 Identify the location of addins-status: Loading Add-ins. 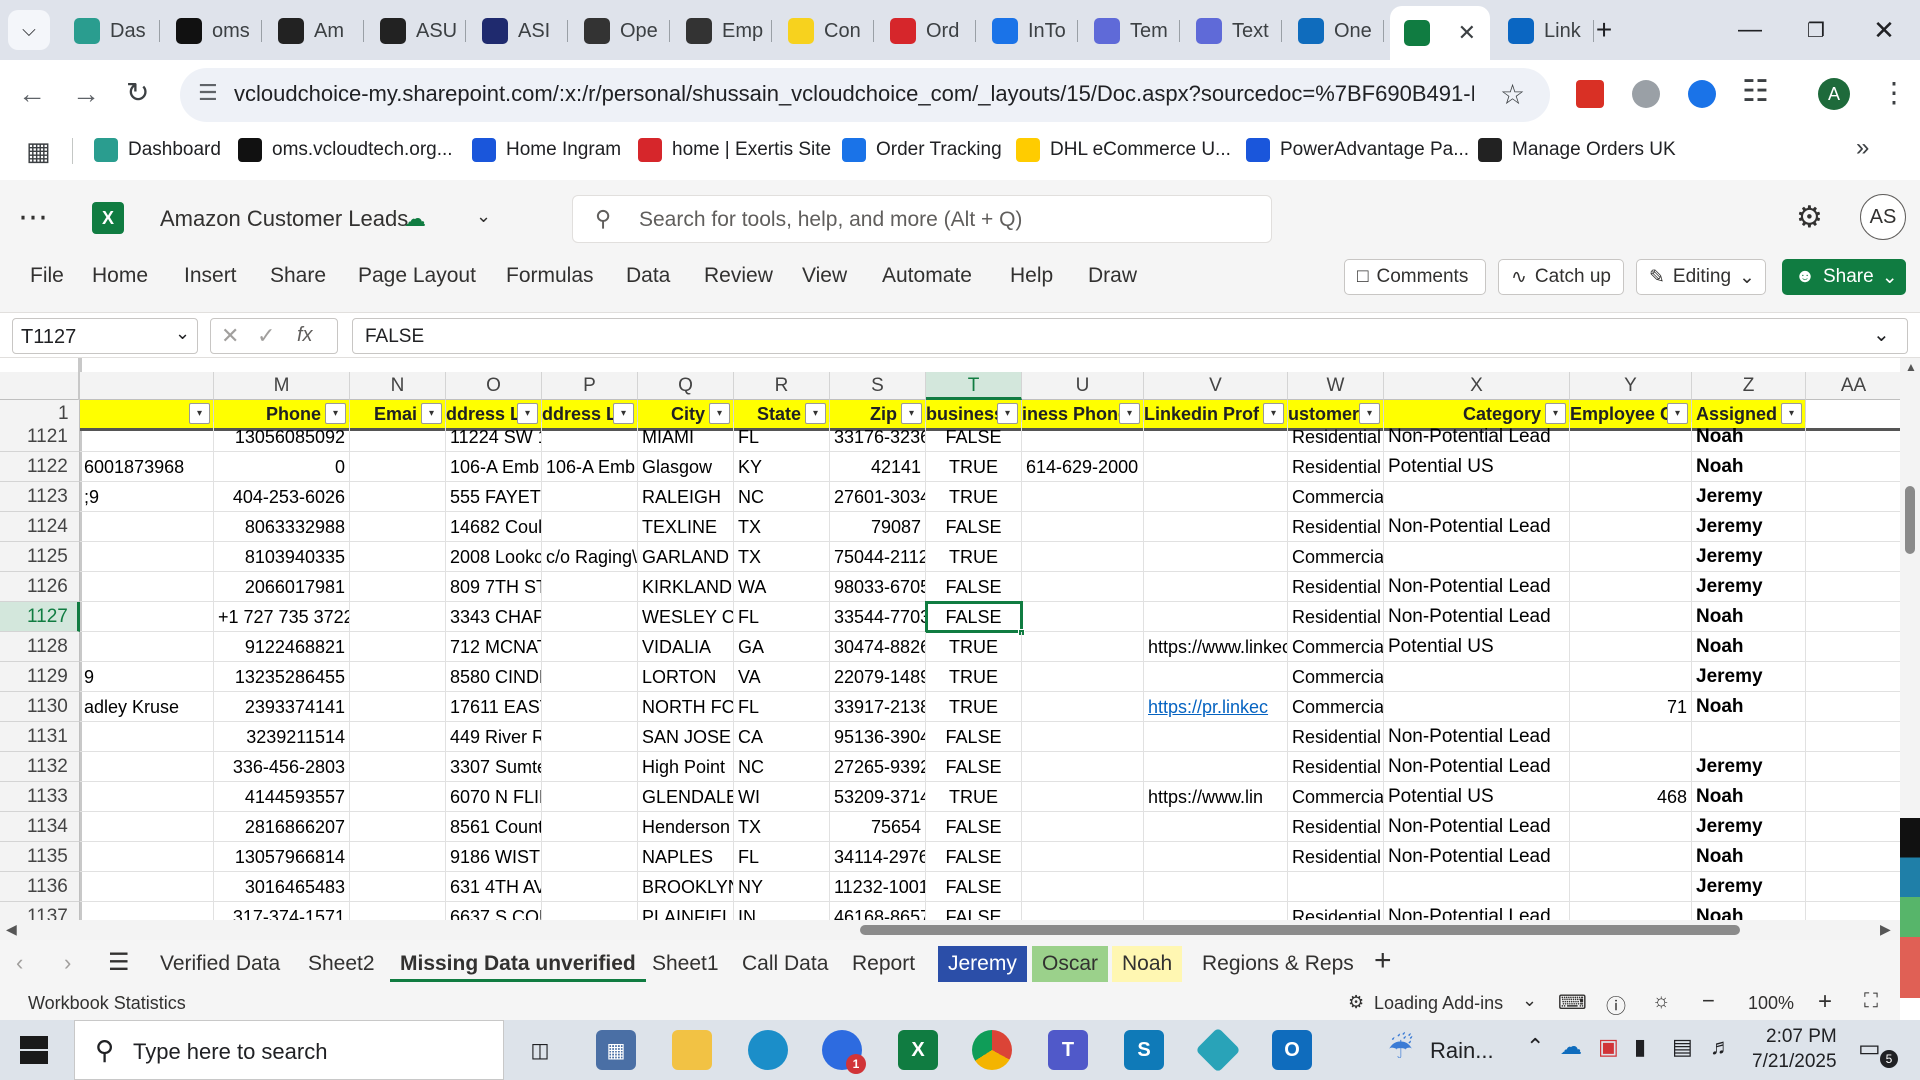
(1438, 1003).